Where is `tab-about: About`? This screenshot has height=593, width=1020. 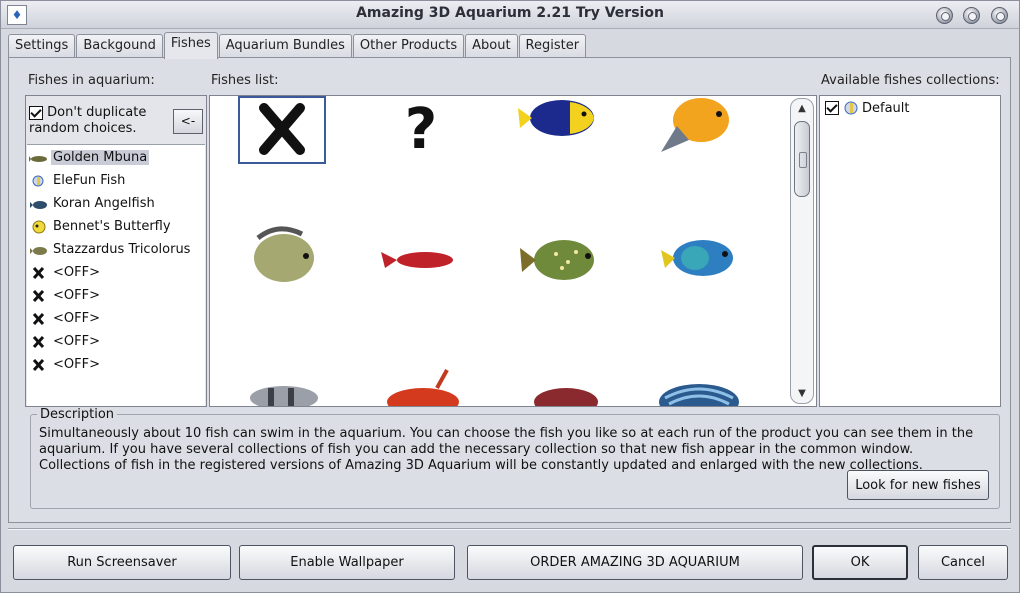 tab-about: About is located at coordinates (491, 46).